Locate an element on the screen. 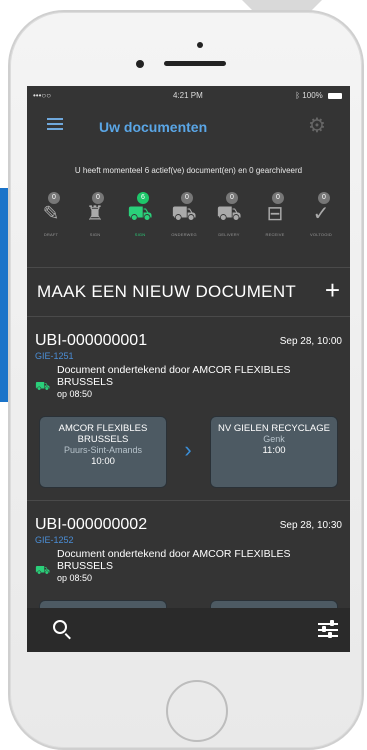 This screenshot has width=367, height=750. document-reference: GIE-1251 is located at coordinates (54, 356).